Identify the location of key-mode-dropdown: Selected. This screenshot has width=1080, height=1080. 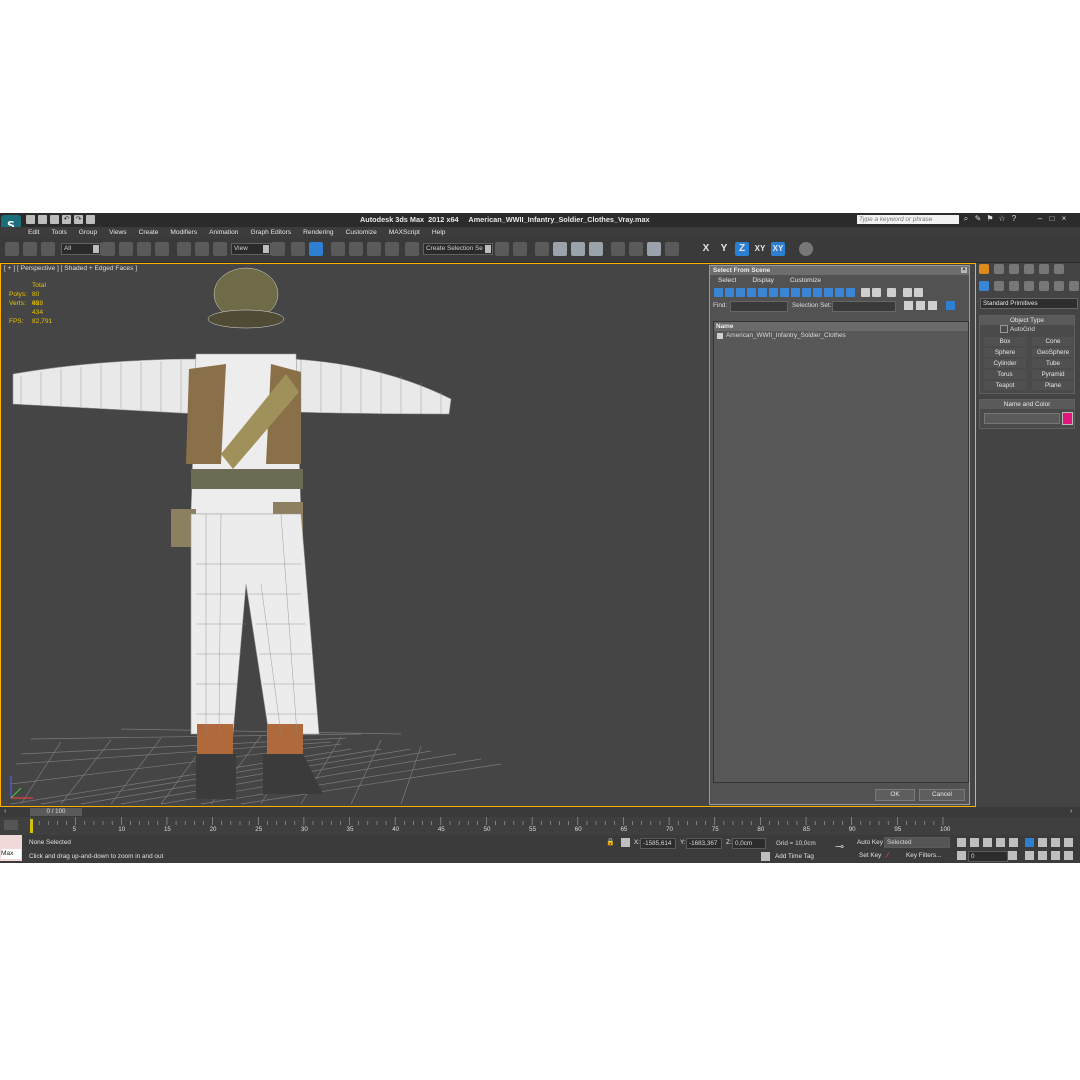
(917, 842).